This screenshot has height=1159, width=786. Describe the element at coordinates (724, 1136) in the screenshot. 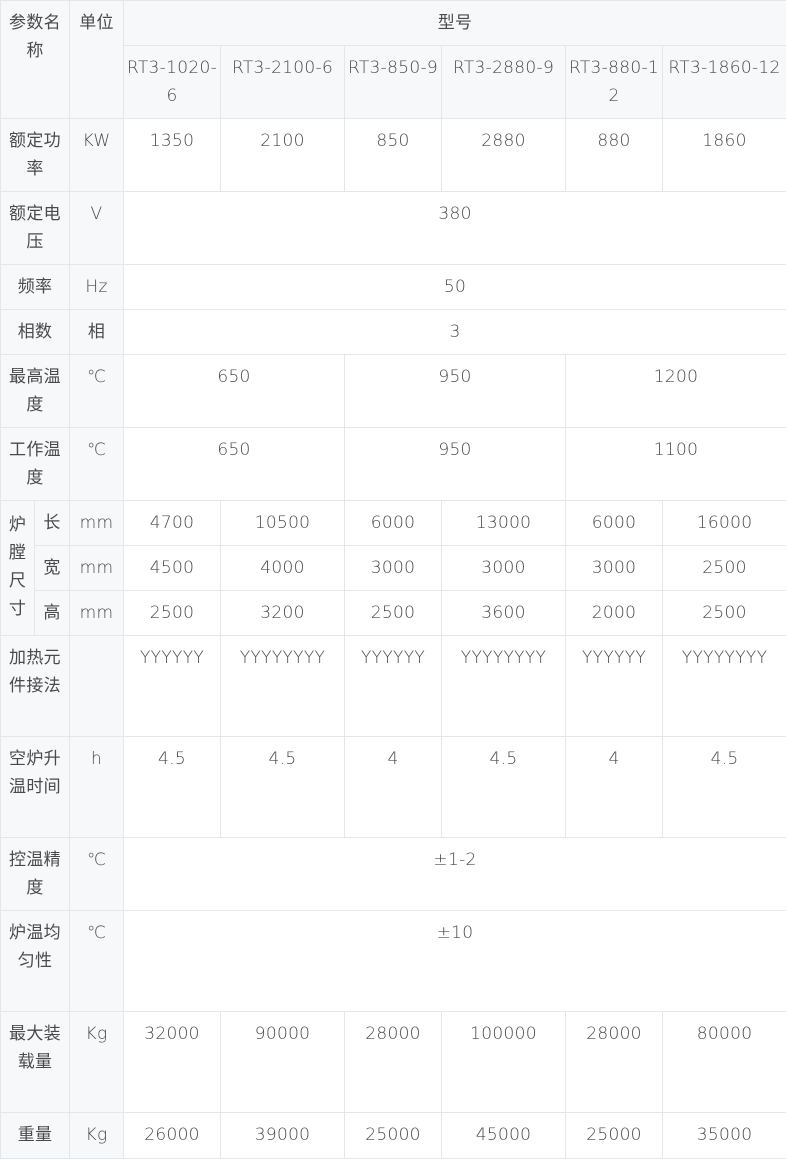

I see `value-cell: 35000` at that location.